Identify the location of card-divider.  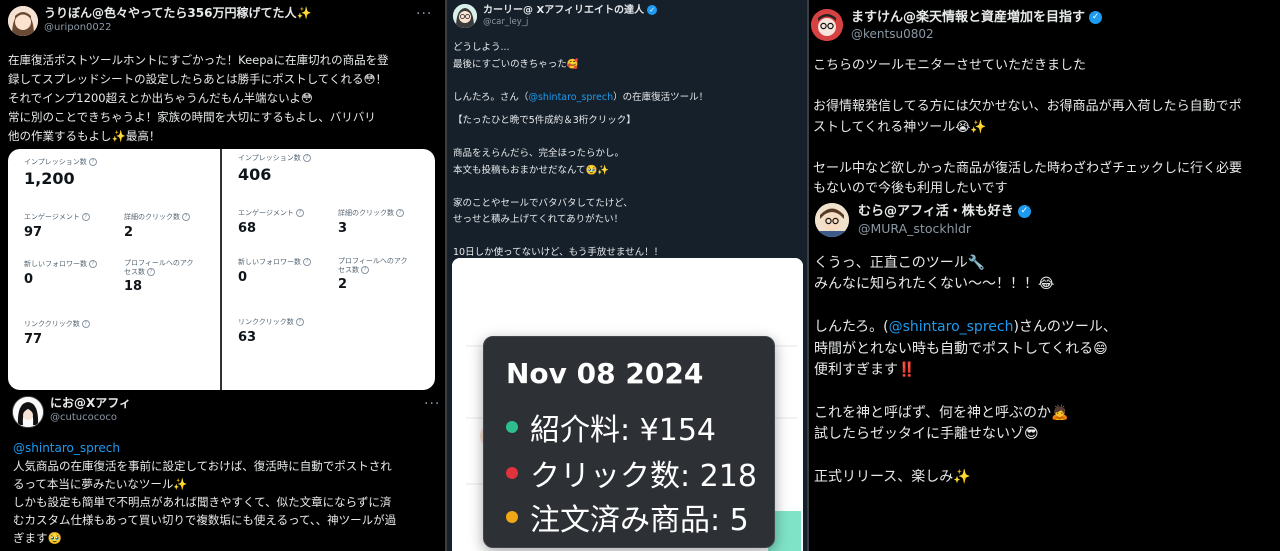
(221, 269).